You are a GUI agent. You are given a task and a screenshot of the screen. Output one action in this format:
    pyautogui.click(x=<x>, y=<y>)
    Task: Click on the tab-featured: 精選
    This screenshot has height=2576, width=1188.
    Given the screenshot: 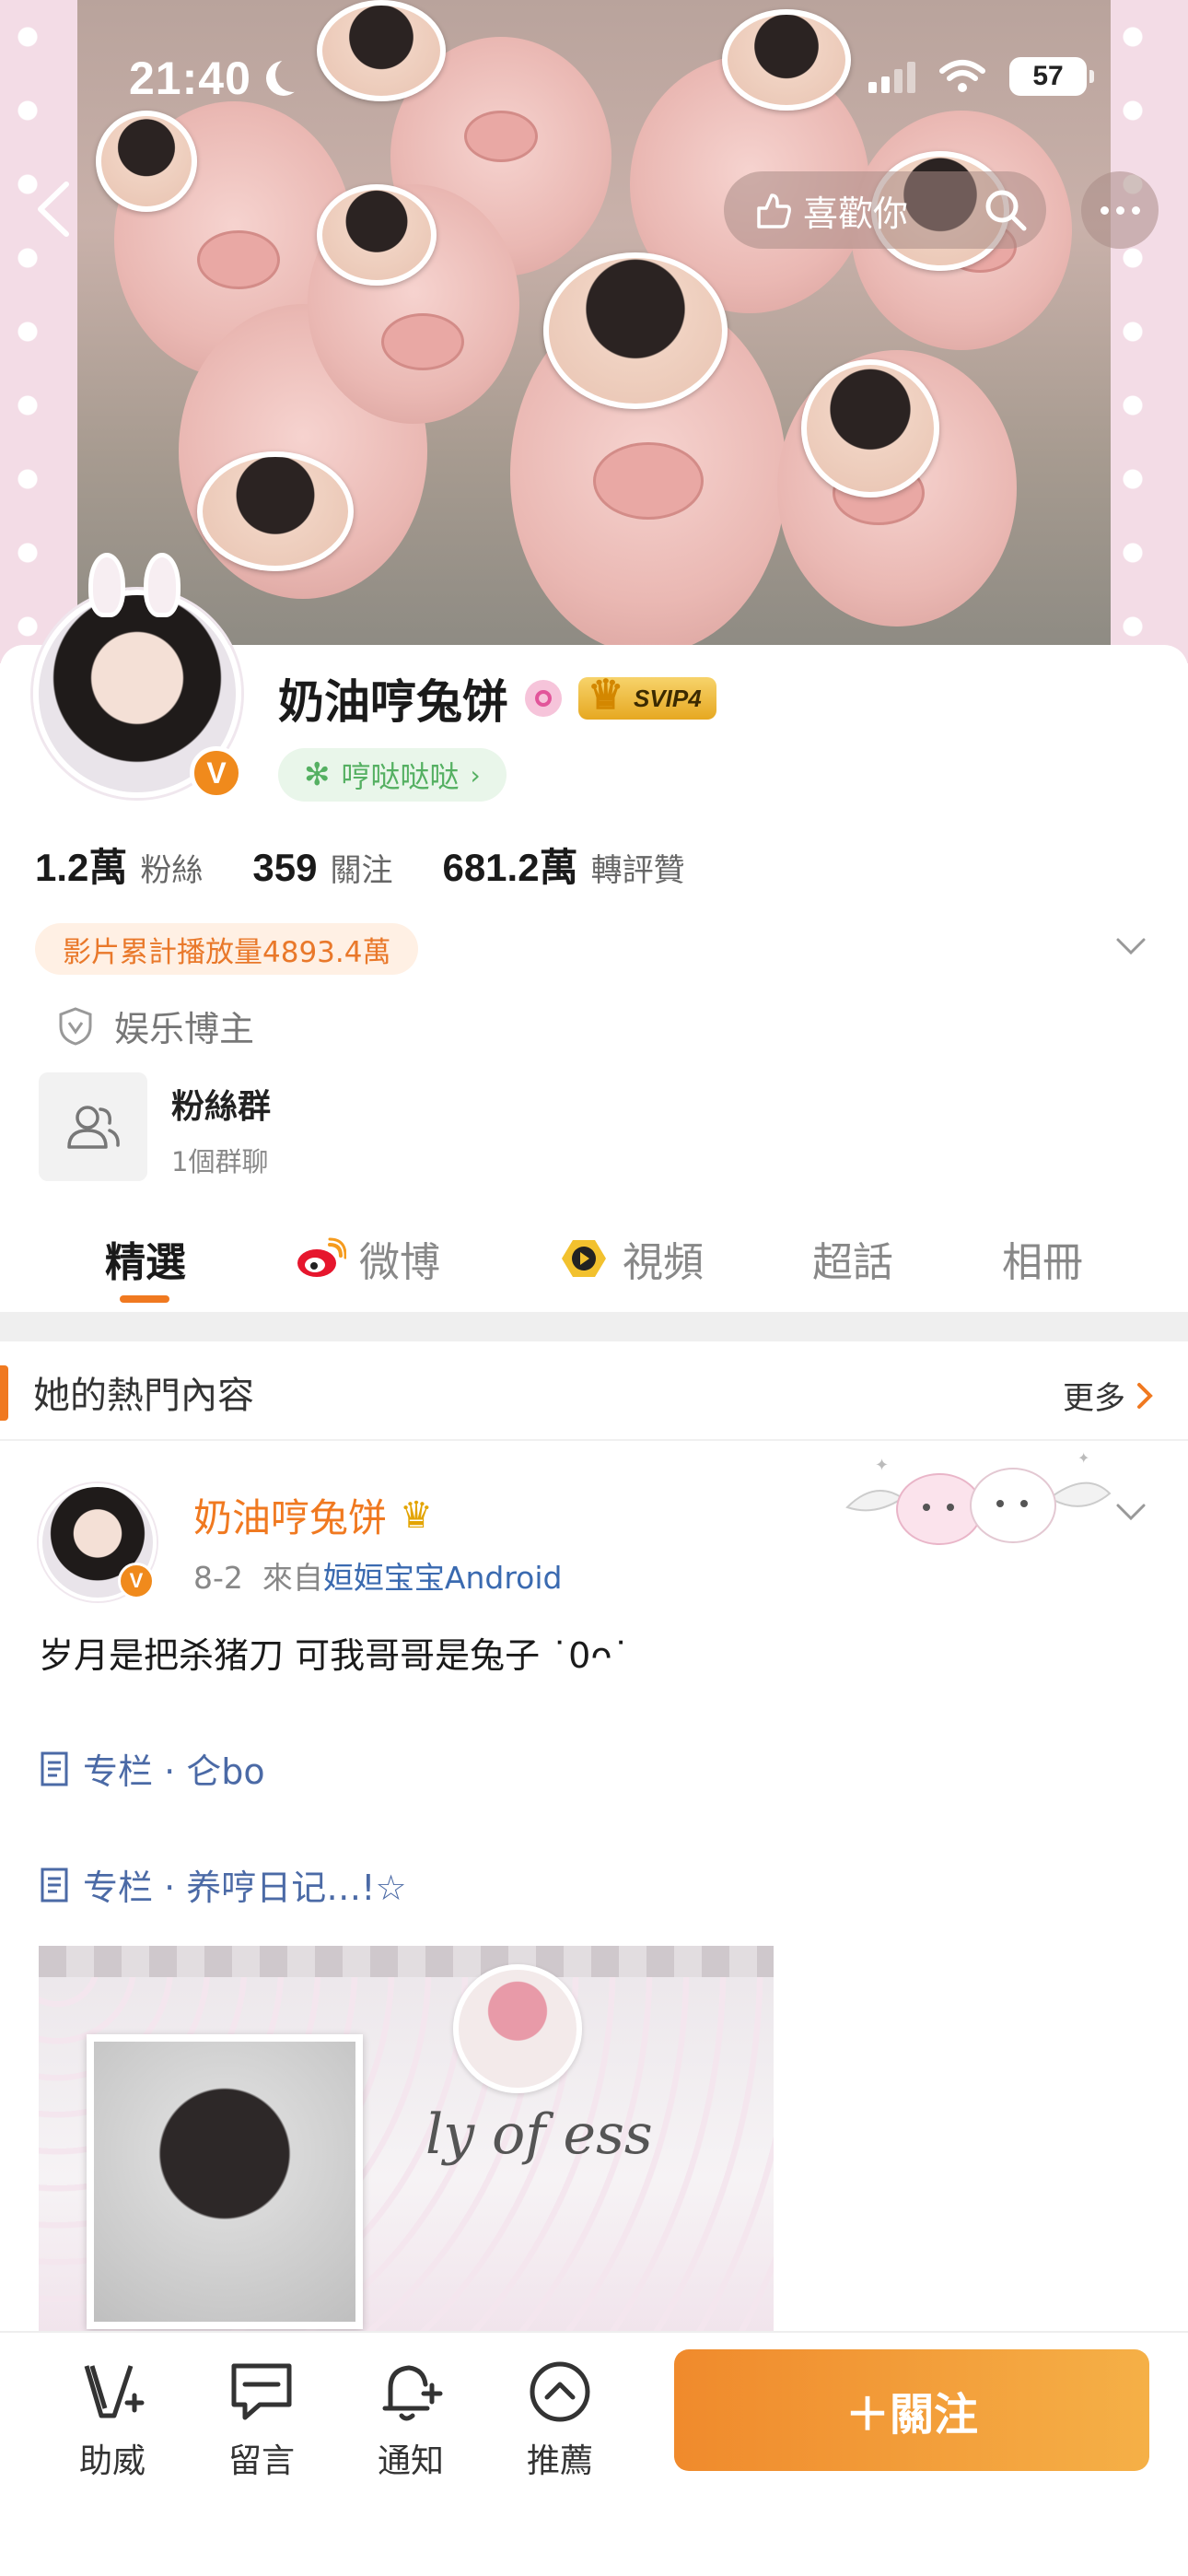 What is the action you would take?
    pyautogui.click(x=145, y=1258)
    